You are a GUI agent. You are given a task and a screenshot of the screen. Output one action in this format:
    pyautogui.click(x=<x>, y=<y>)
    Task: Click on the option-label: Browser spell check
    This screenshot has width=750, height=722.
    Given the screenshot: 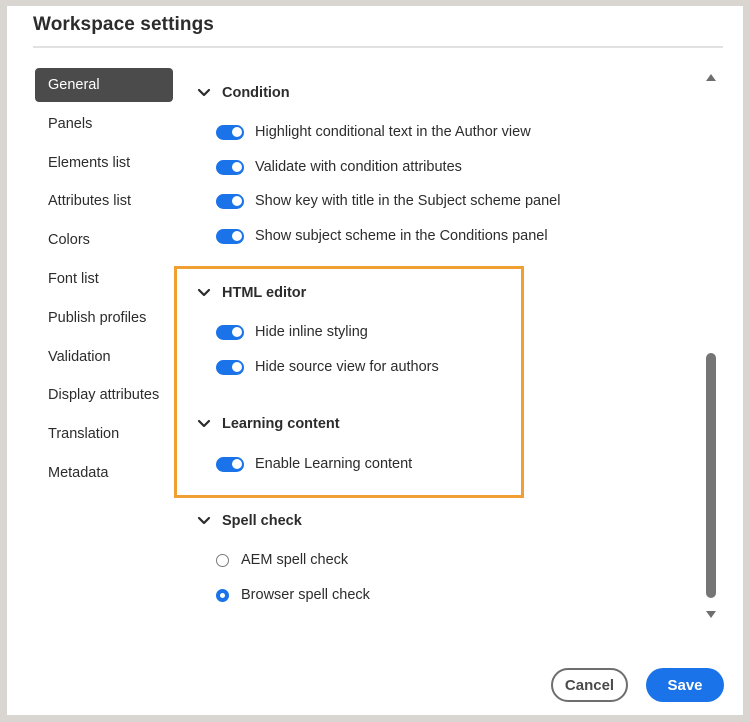 What is the action you would take?
    pyautogui.click(x=305, y=595)
    